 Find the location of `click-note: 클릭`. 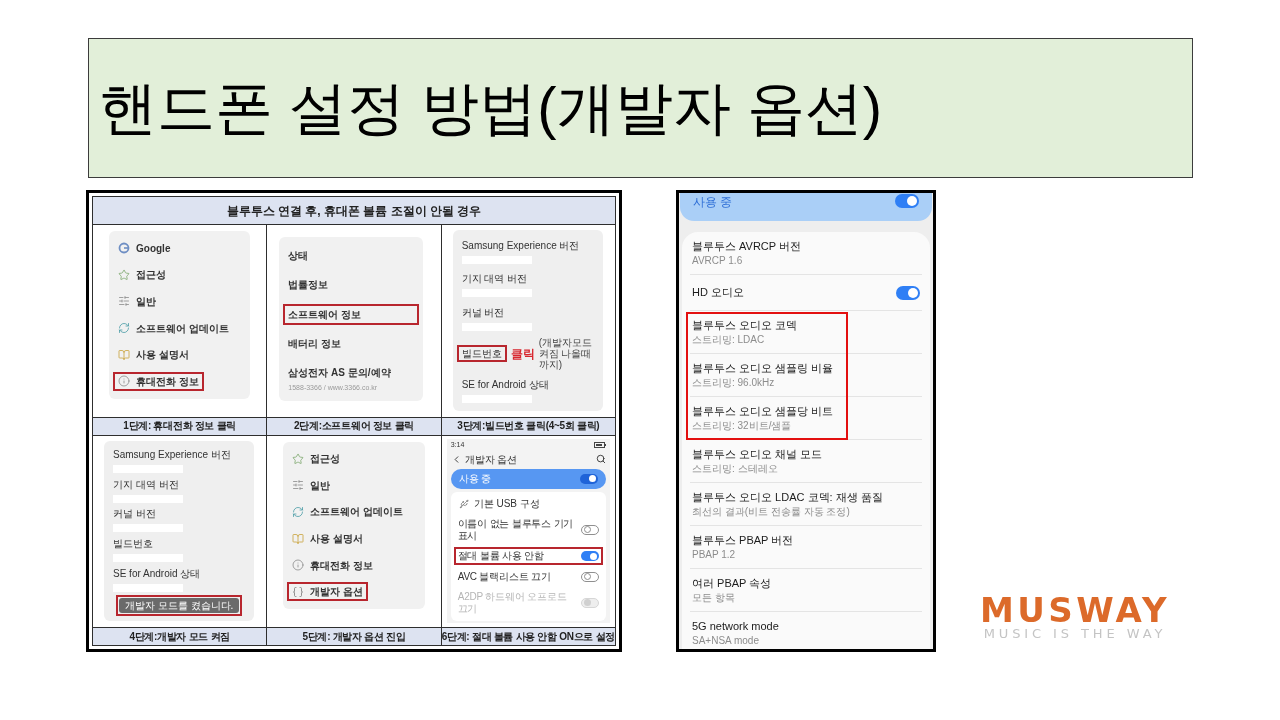

click-note: 클릭 is located at coordinates (522, 353).